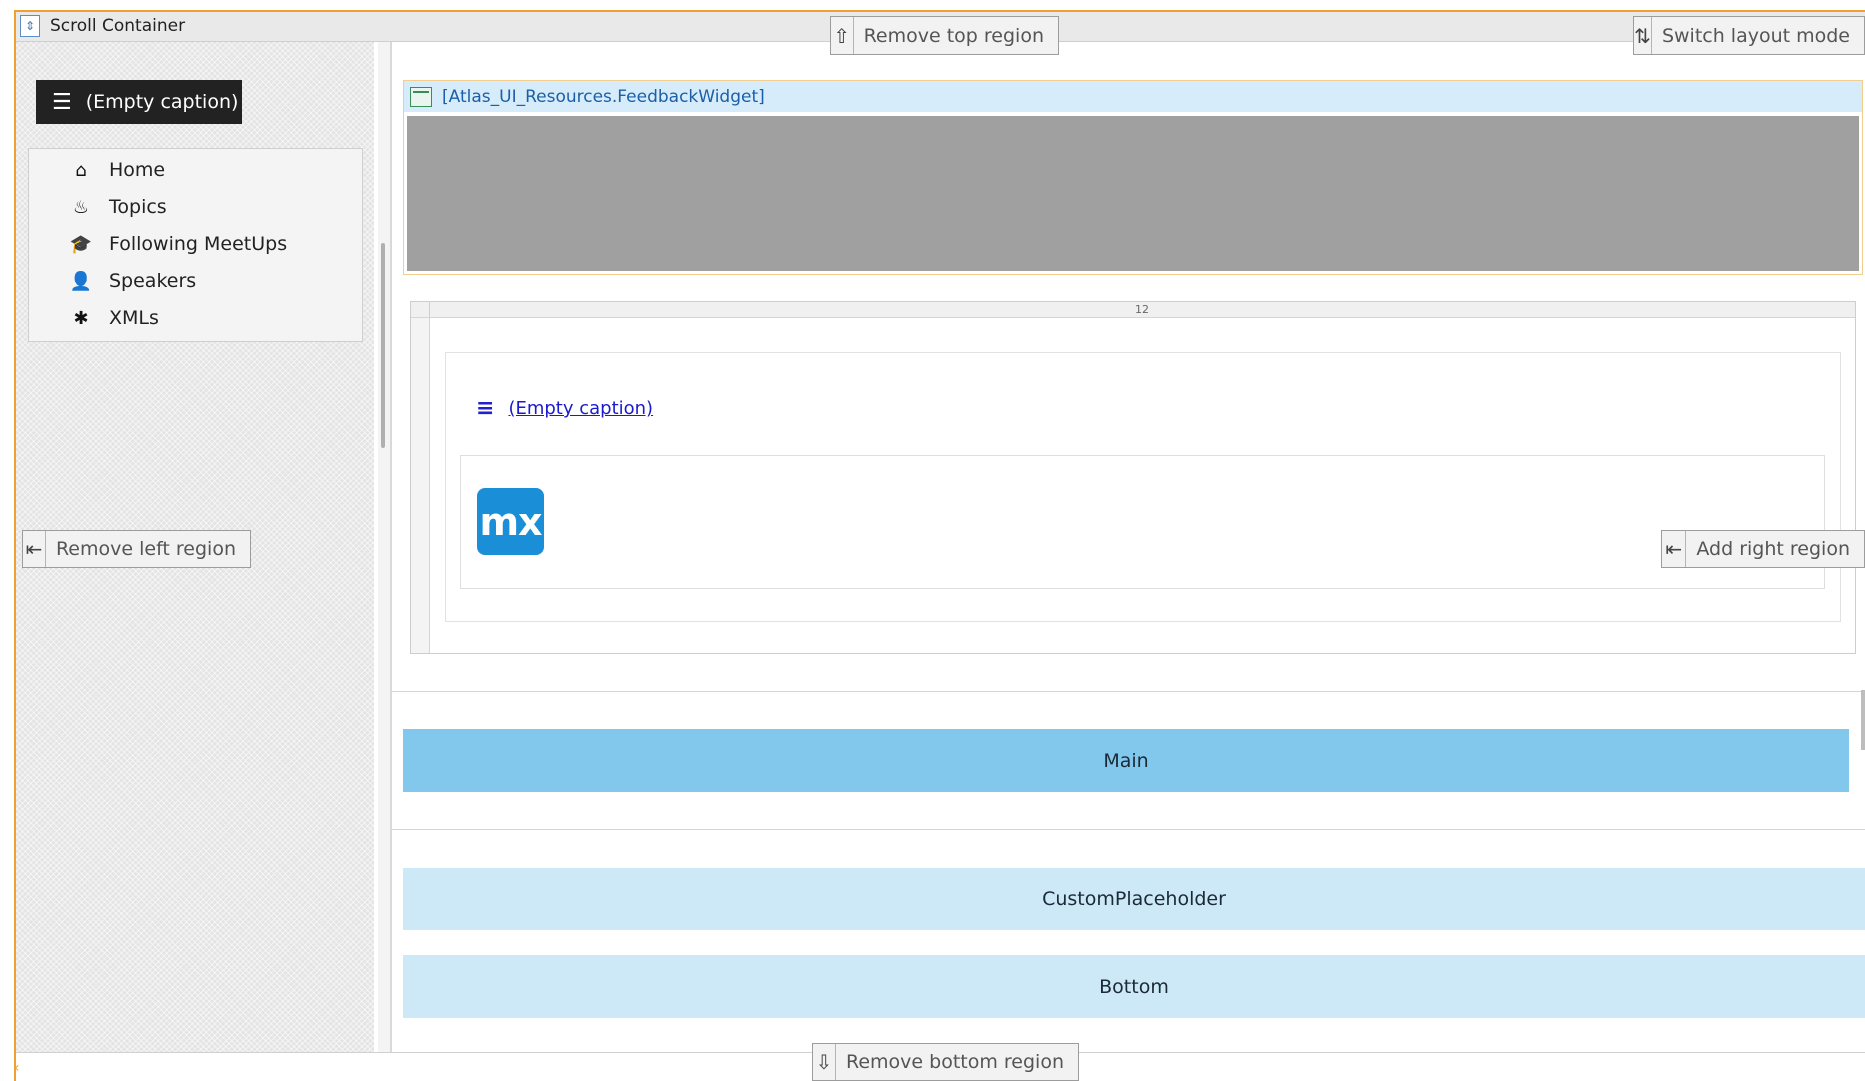 Image resolution: width=1865 pixels, height=1081 pixels. What do you see at coordinates (1133, 193) in the screenshot?
I see `feedback-widget-preview` at bounding box center [1133, 193].